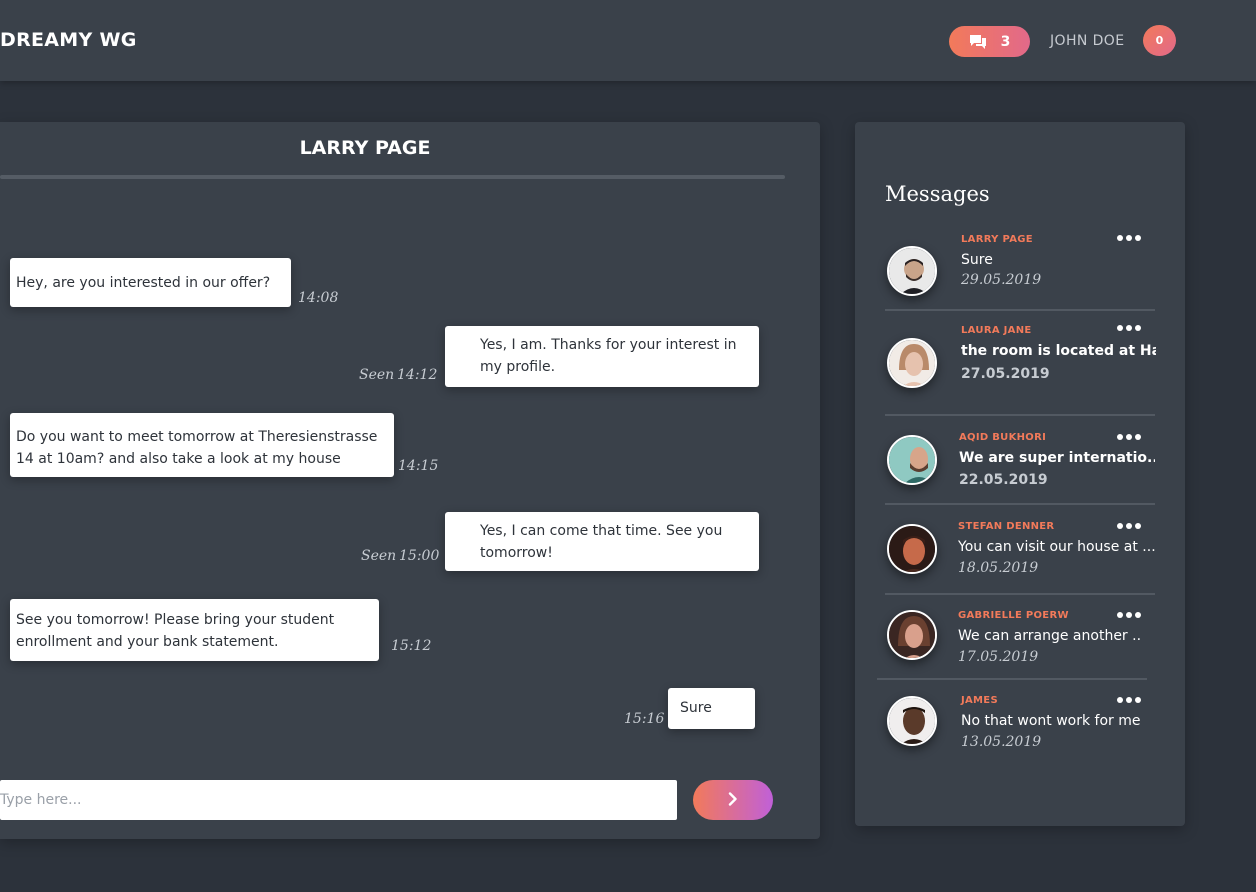 This screenshot has height=892, width=1256. I want to click on message-time: 14:12, so click(417, 375).